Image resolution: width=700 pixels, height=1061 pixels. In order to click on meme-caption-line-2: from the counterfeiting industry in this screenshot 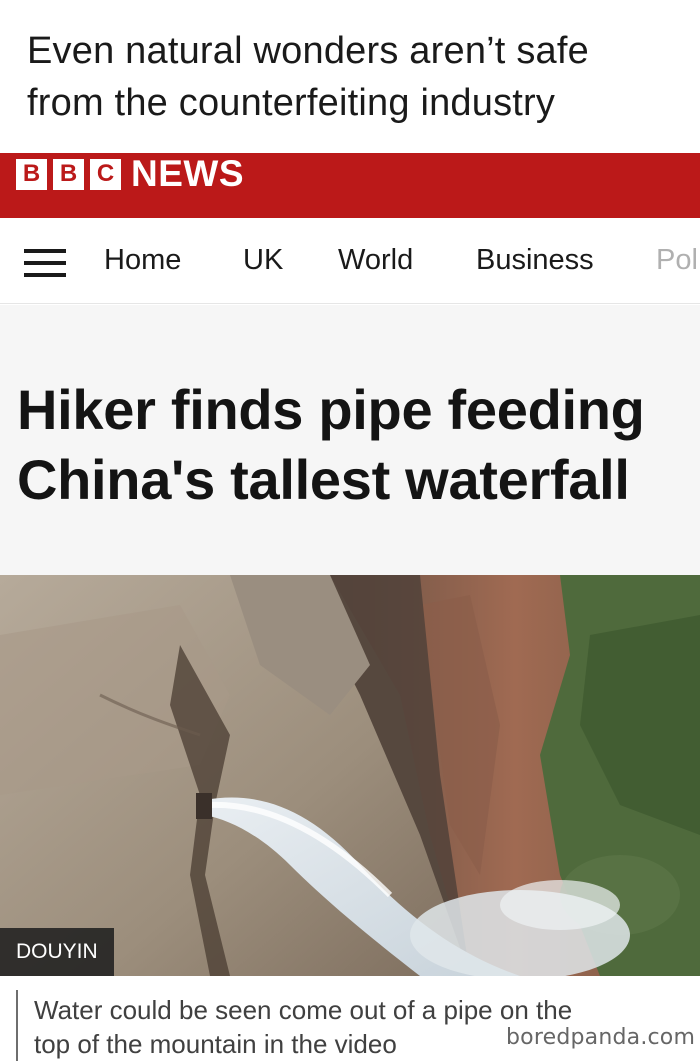, I will do `click(291, 103)`.